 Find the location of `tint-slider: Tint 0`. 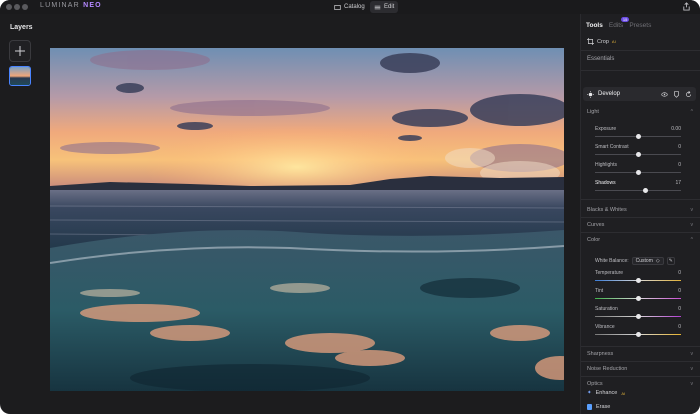

tint-slider: Tint 0 is located at coordinates (638, 296).